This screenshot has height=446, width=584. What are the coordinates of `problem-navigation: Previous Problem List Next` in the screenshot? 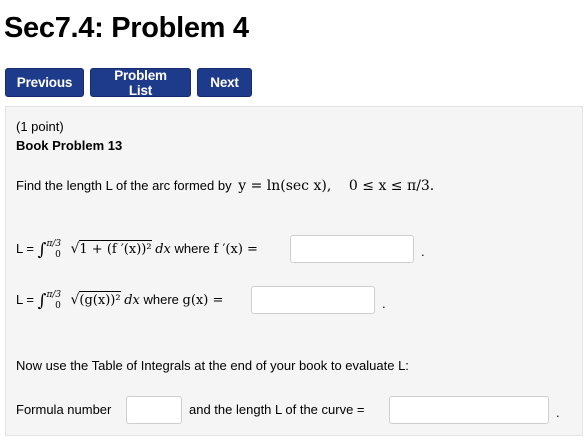 It's located at (128, 83).